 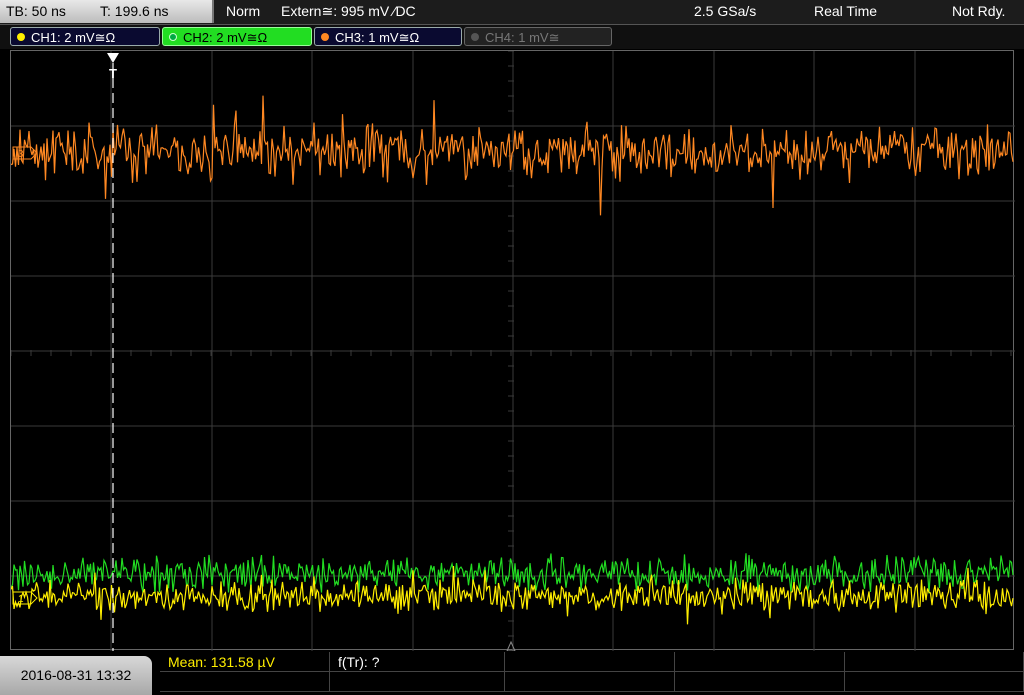 I want to click on horizontal-position-icon, so click(x=511, y=645).